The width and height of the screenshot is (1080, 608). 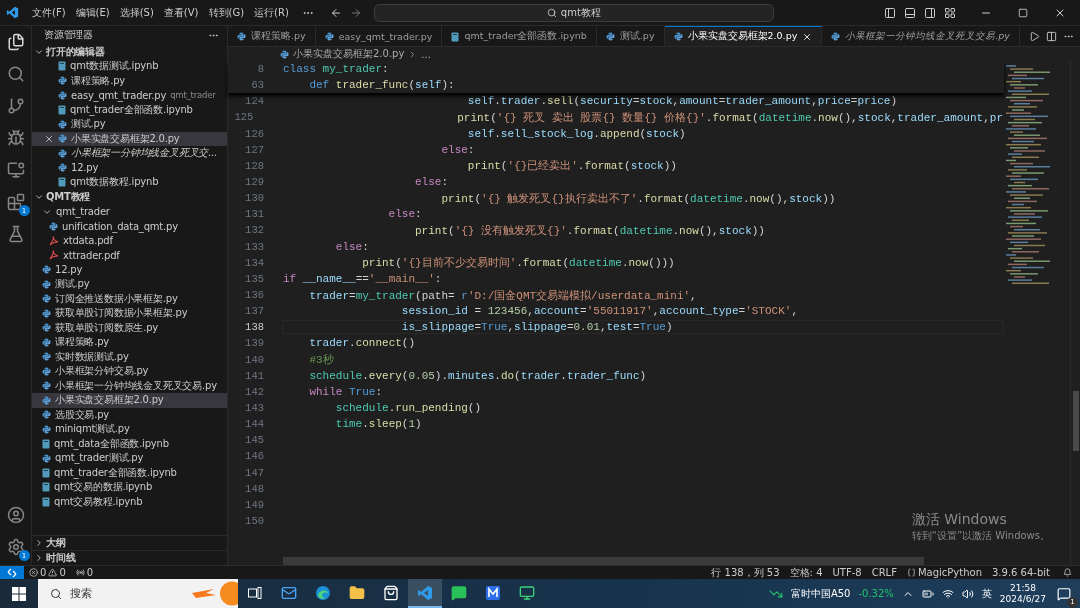 What do you see at coordinates (573, 12) in the screenshot?
I see `search-field: qmt教程` at bounding box center [573, 12].